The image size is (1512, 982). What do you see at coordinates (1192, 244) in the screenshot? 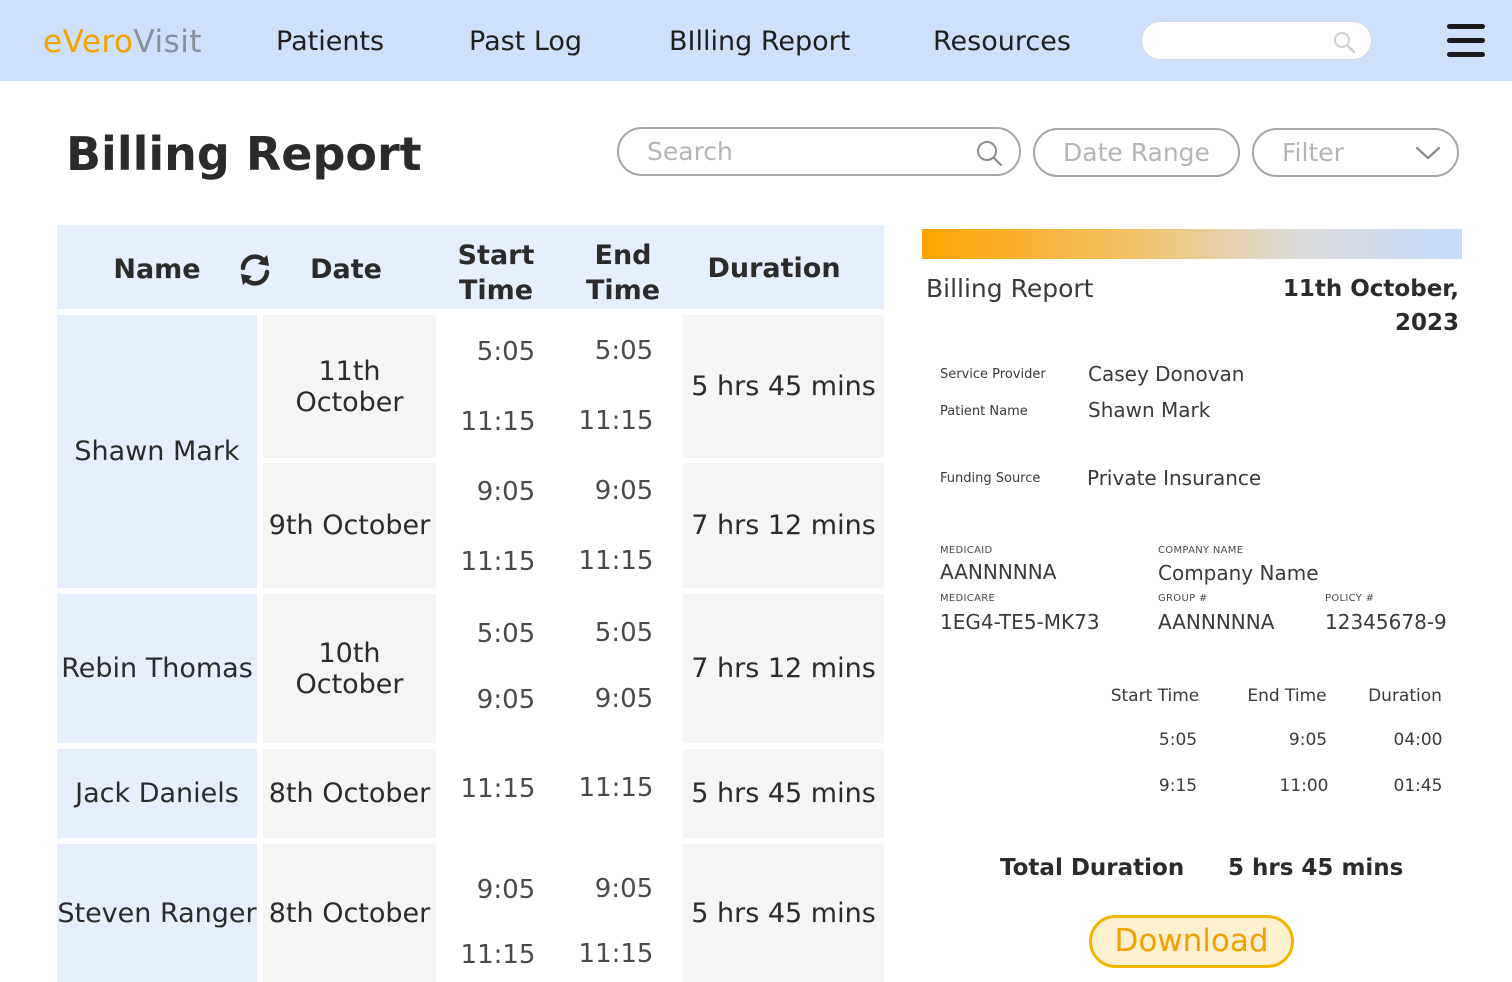
I see `report-header-gradient-bar` at bounding box center [1192, 244].